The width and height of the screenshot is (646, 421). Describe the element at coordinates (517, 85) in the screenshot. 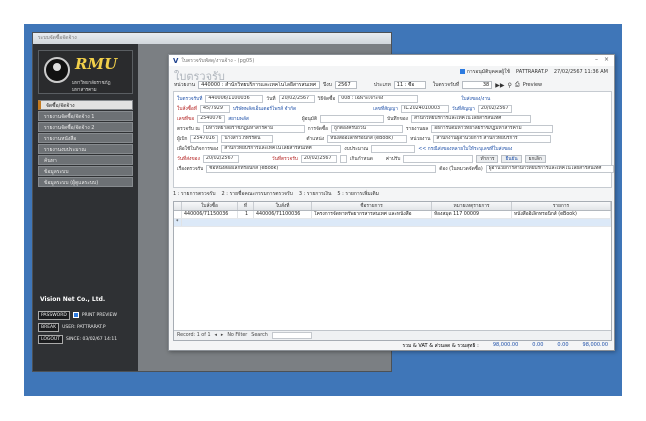

I see `printer-icon: ⎙` at that location.